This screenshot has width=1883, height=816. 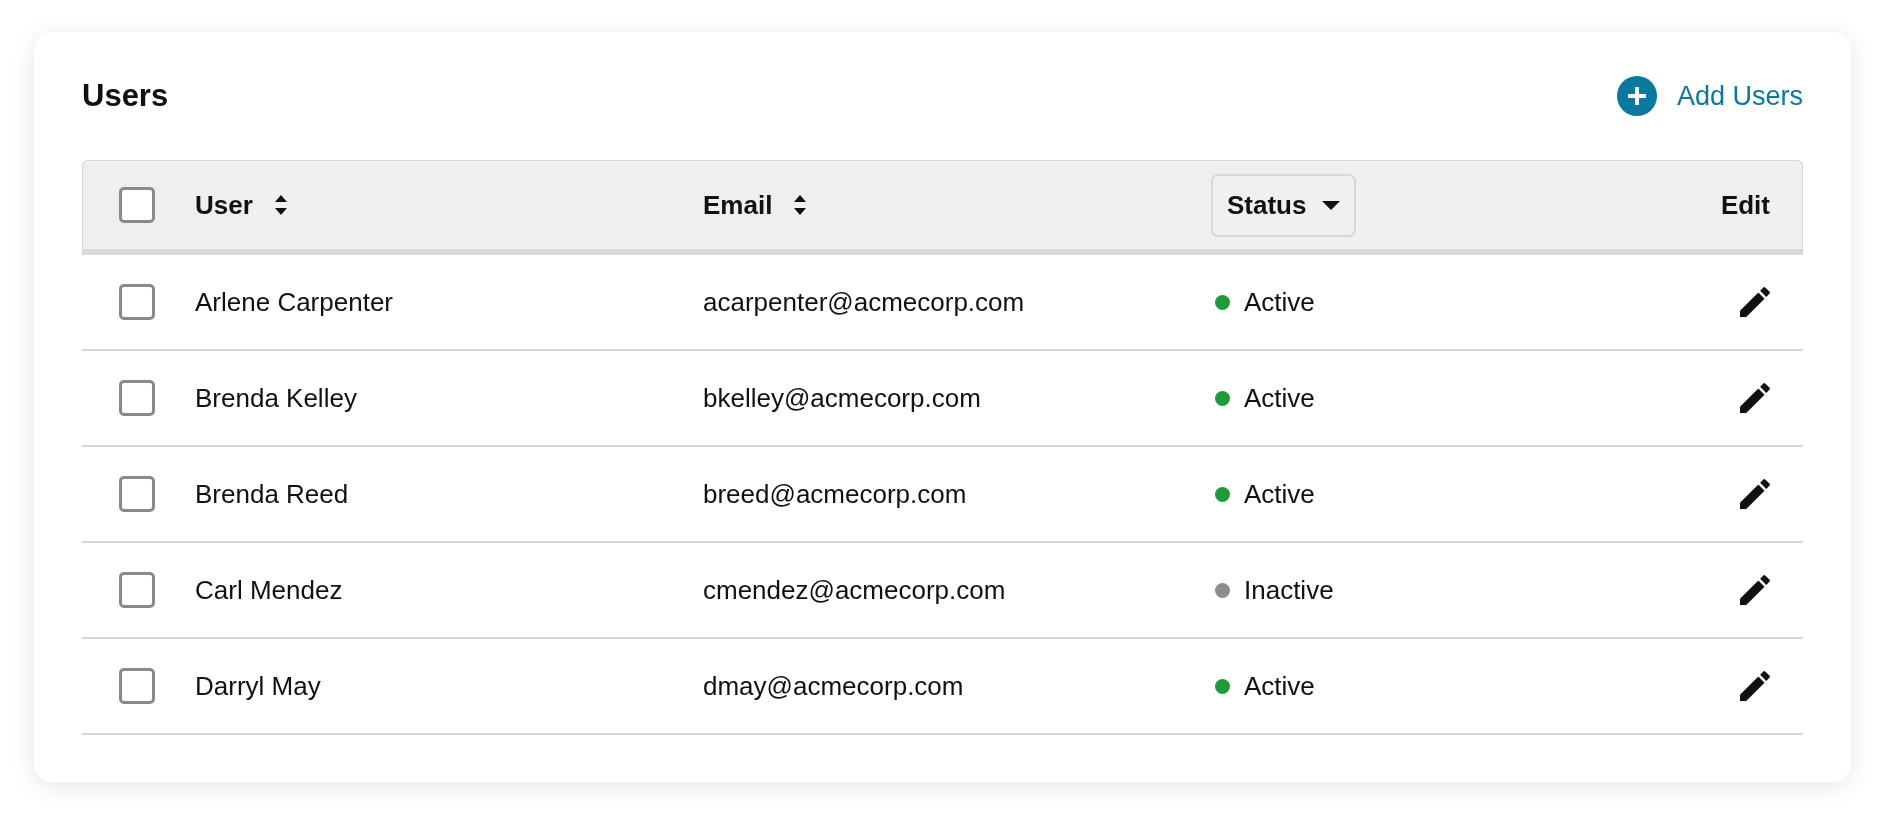 What do you see at coordinates (241, 205) in the screenshot?
I see `sort-header-button: User` at bounding box center [241, 205].